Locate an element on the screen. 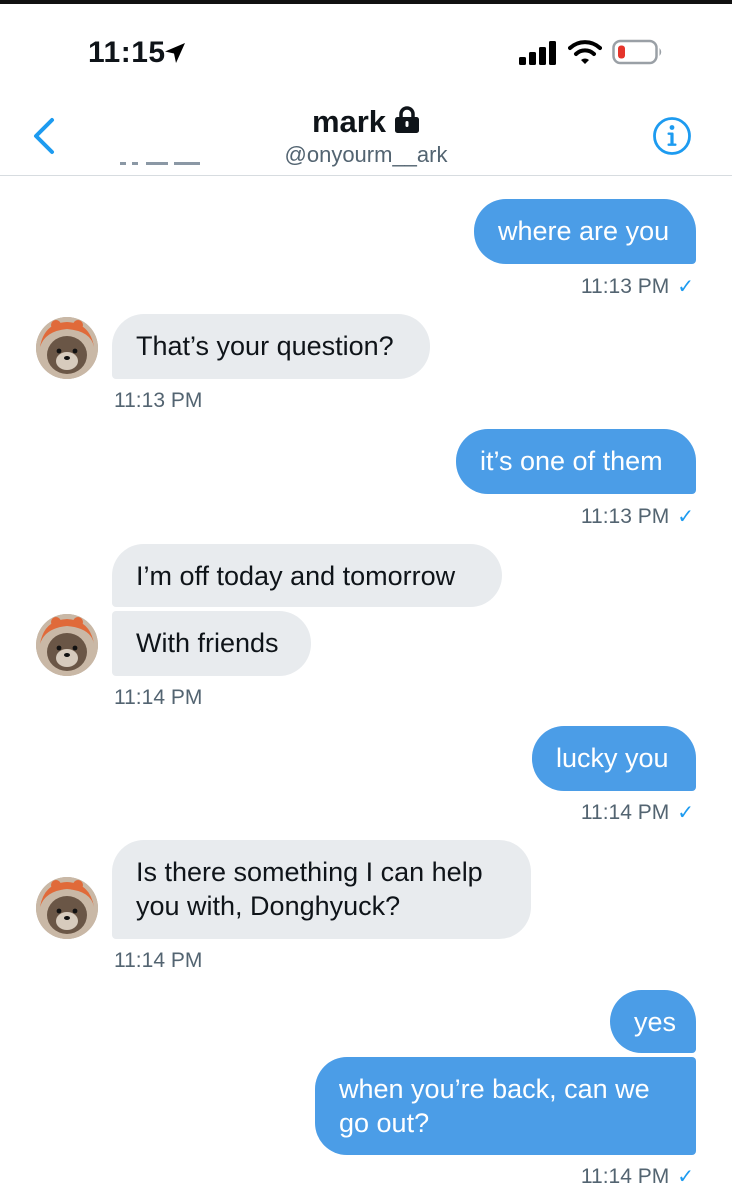 The width and height of the screenshot is (732, 1200). cellular-signal-icon is located at coordinates (537, 53).